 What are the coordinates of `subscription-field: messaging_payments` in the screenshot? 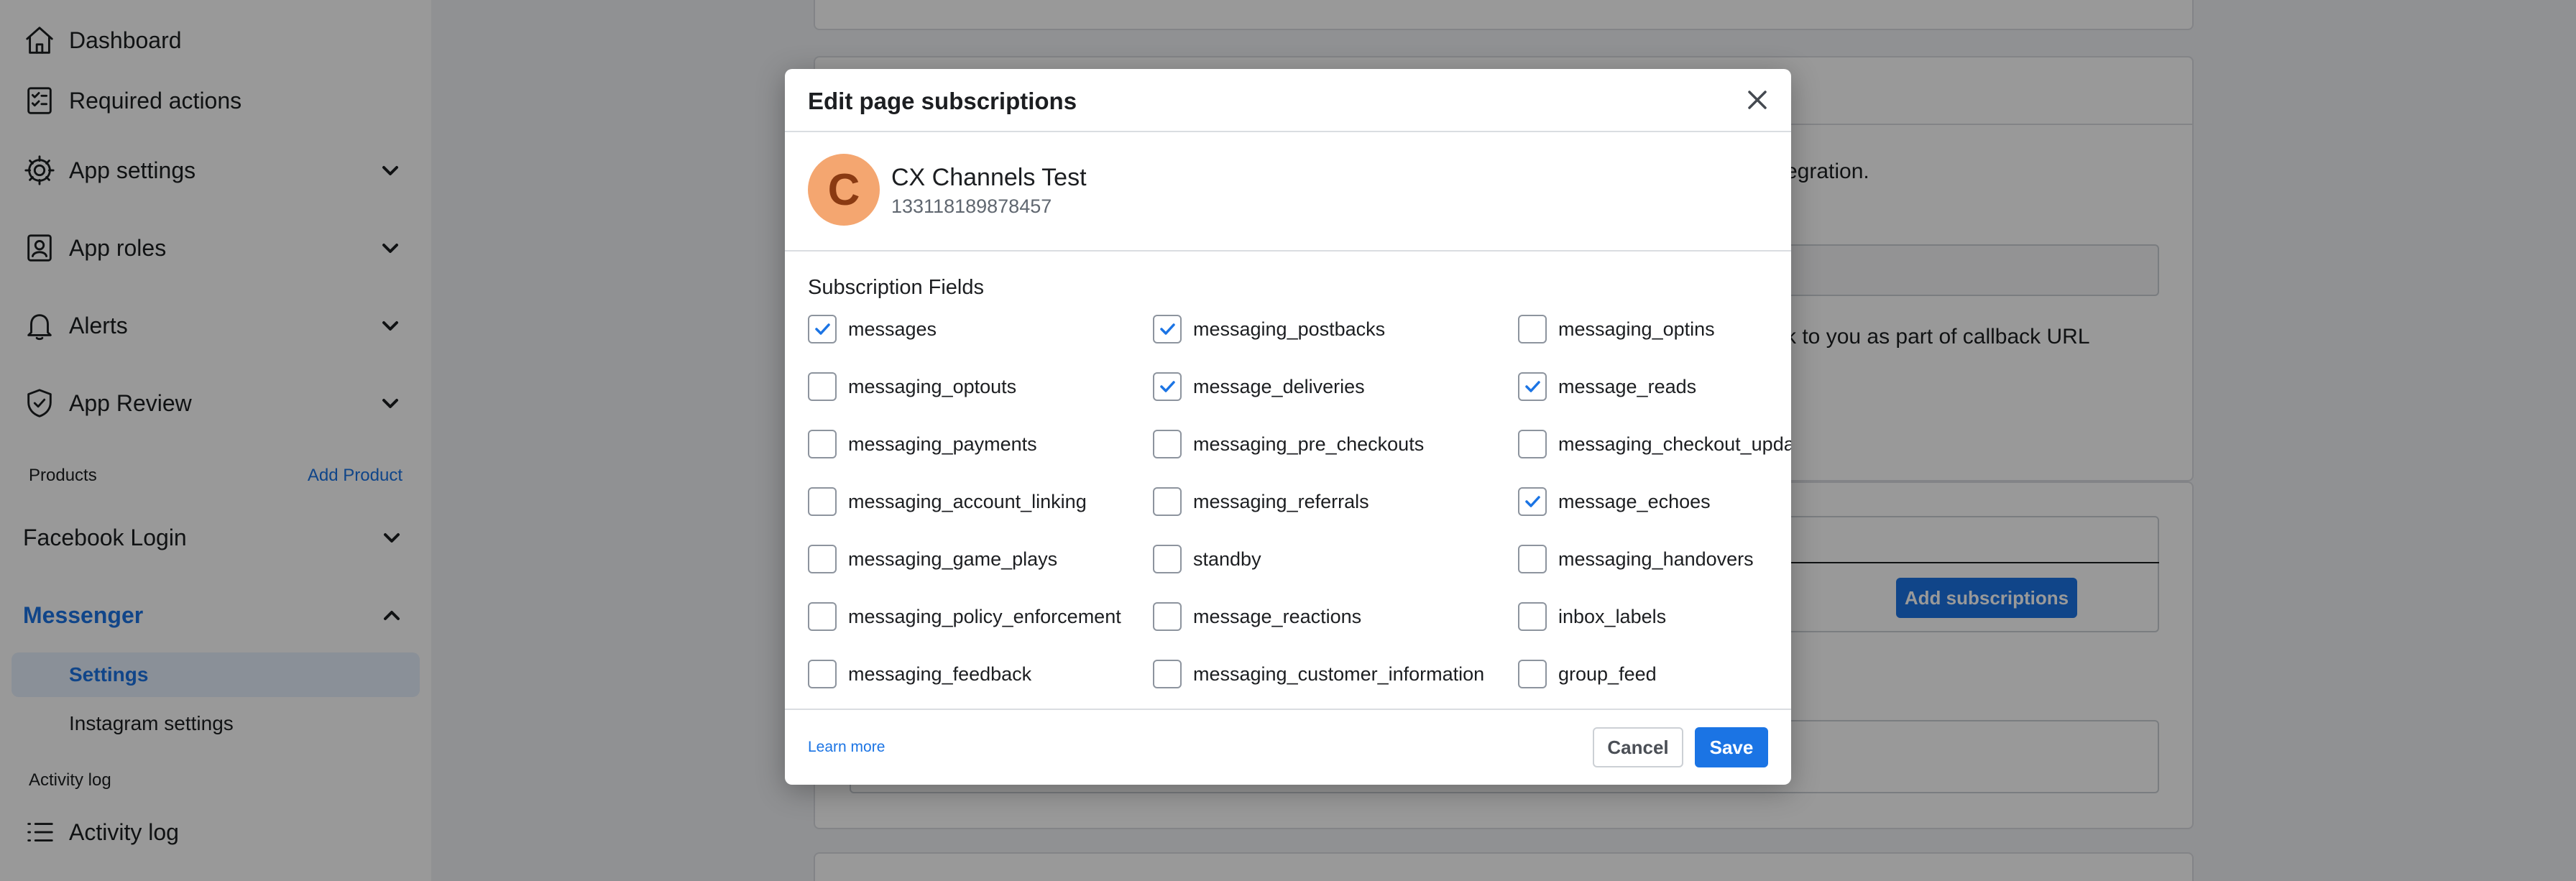 It's located at (977, 444).